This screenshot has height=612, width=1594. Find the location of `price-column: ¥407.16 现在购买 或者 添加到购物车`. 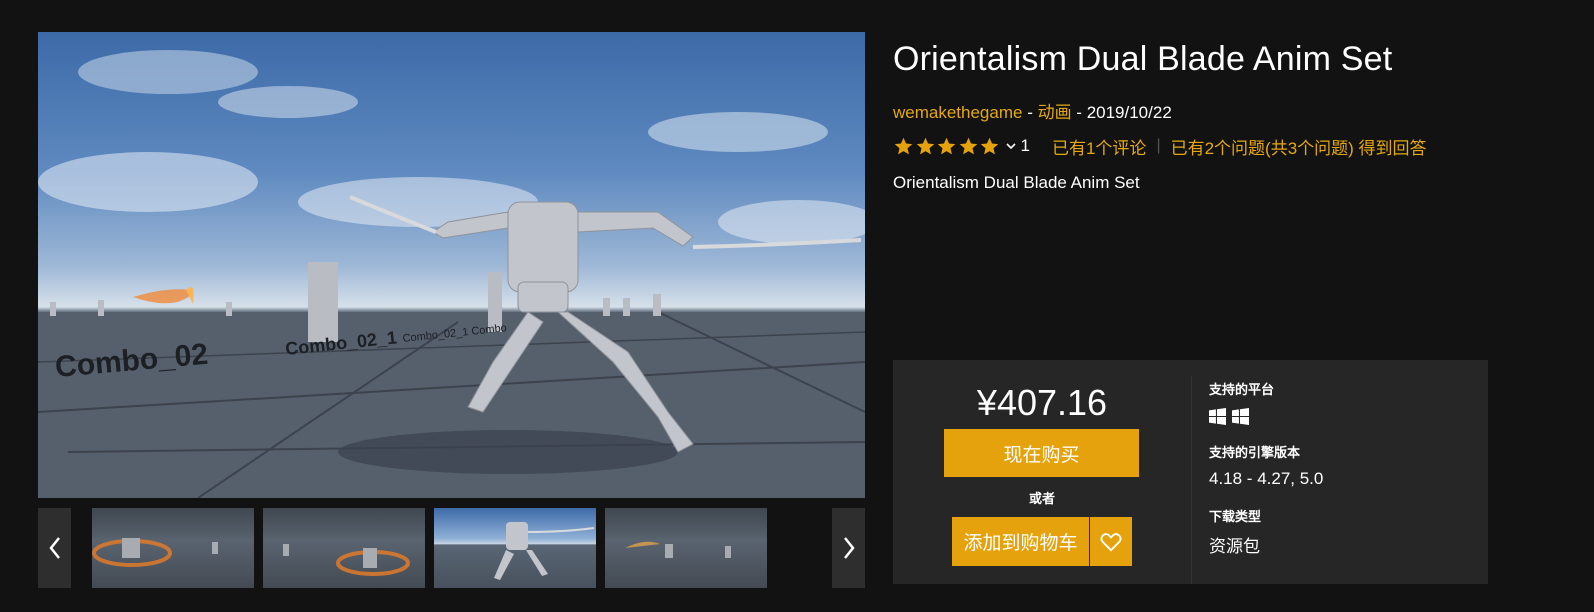

price-column: ¥407.16 现在购买 或者 添加到购物车 is located at coordinates (1042, 472).